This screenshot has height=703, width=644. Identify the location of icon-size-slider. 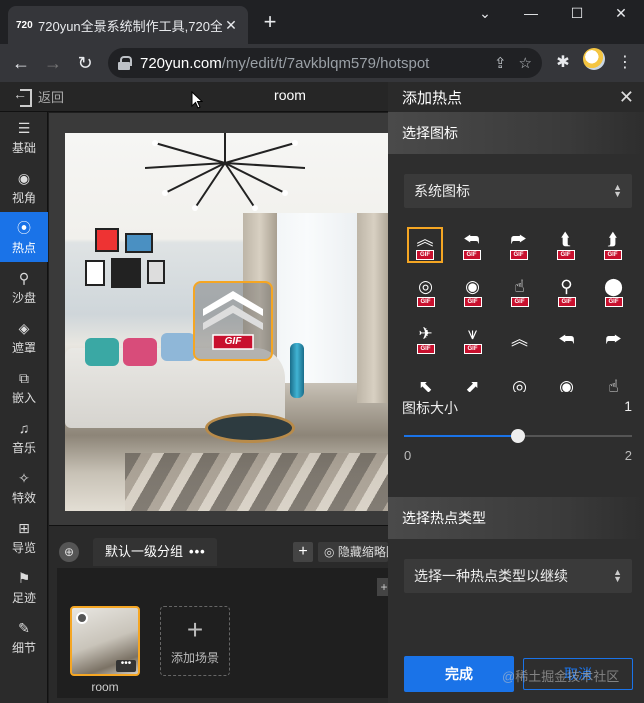
(518, 436).